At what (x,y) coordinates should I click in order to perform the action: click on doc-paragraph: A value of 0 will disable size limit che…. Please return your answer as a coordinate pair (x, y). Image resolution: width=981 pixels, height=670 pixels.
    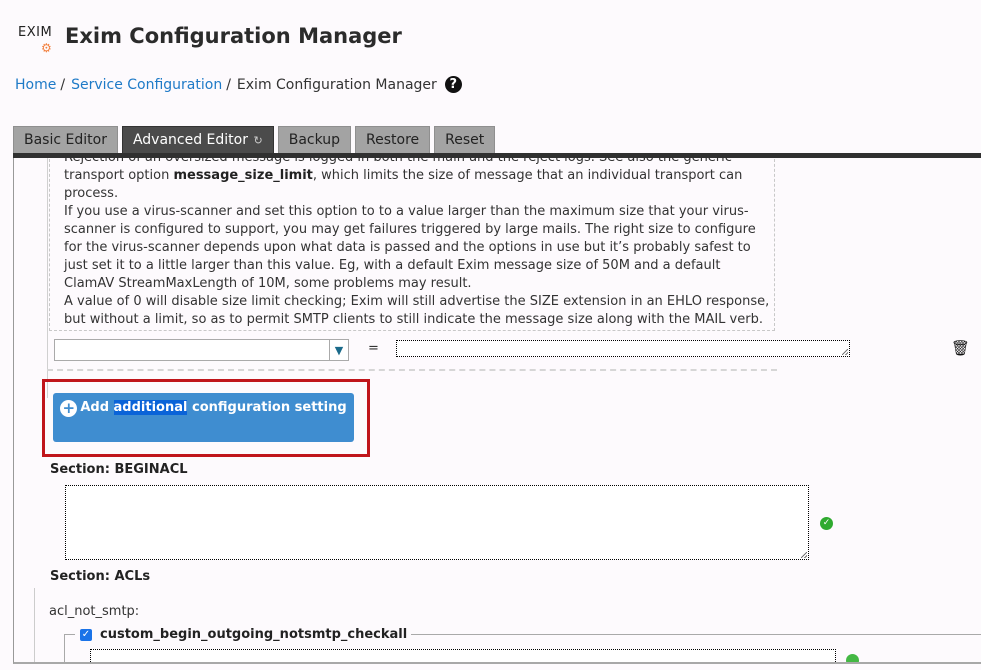
    Looking at the image, I should click on (417, 310).